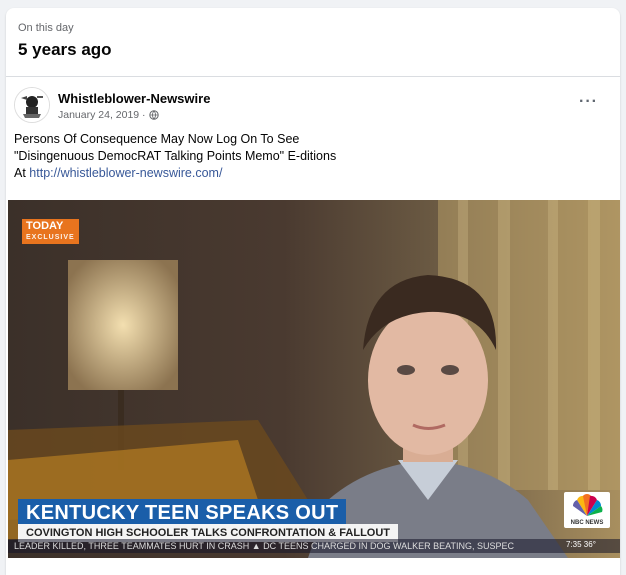  What do you see at coordinates (46, 28) in the screenshot?
I see `memory-eyebrow: On this day` at bounding box center [46, 28].